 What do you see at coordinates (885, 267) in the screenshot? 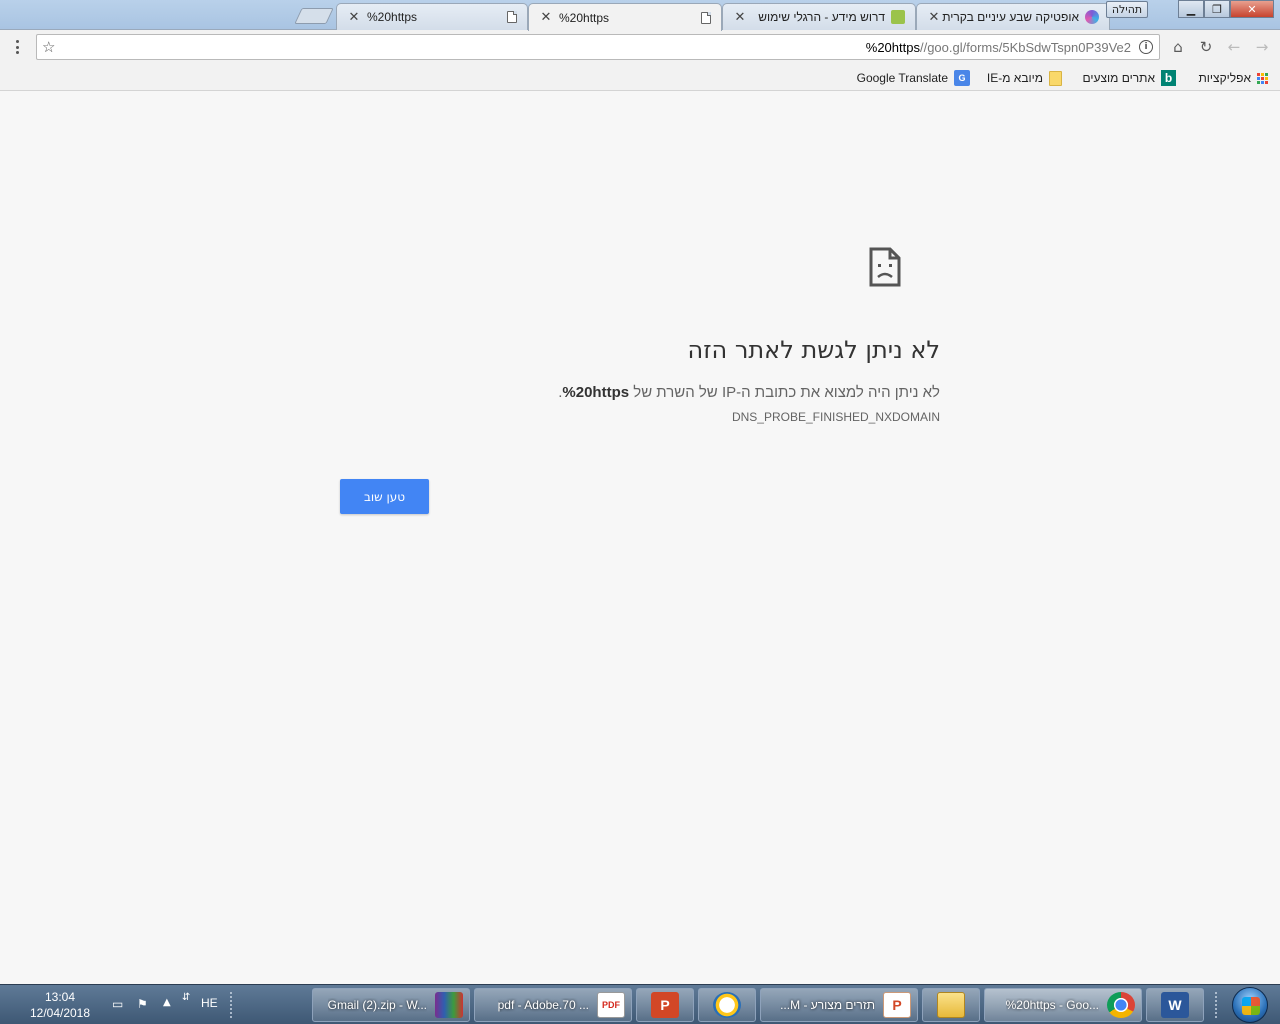
I see `sad-document-icon` at bounding box center [885, 267].